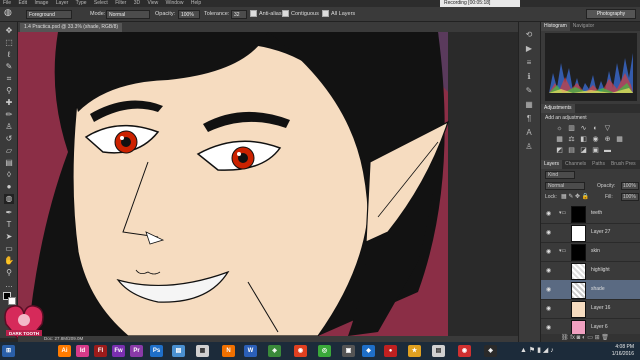 This screenshot has width=640, height=360. Describe the element at coordinates (228, 351) in the screenshot. I see `app-icon: N` at that location.